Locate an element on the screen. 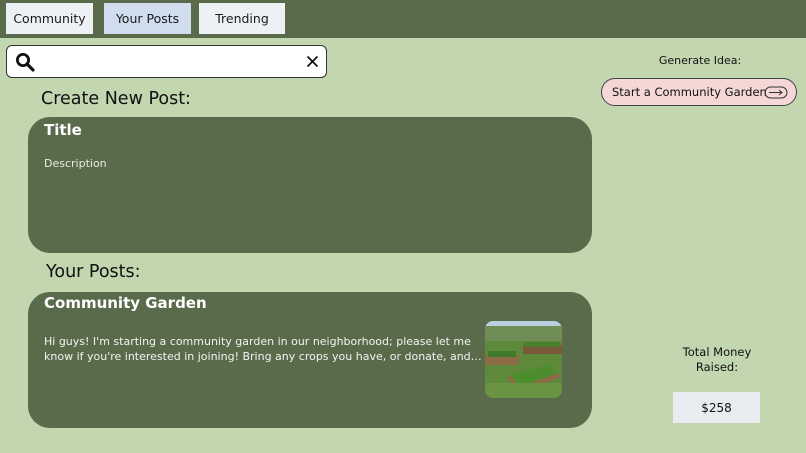 Image resolution: width=806 pixels, height=453 pixels. total-money-label: Total Money Raised: is located at coordinates (717, 359).